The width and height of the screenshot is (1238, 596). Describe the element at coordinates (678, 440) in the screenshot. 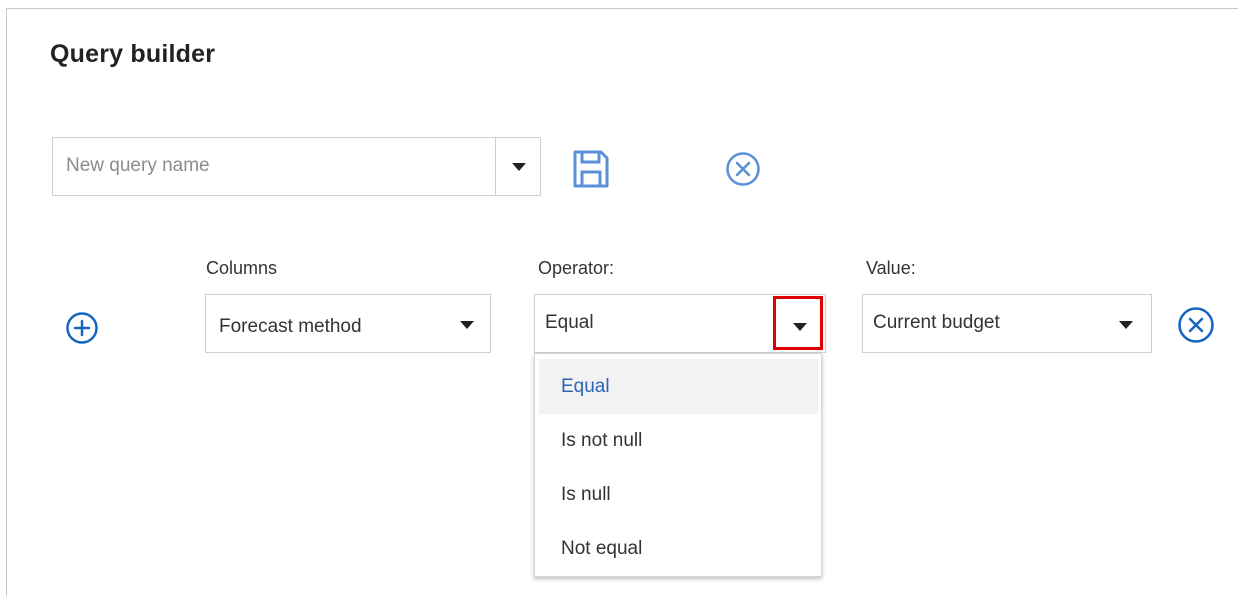

I see `operator-option-is-not-null: Is not null` at that location.